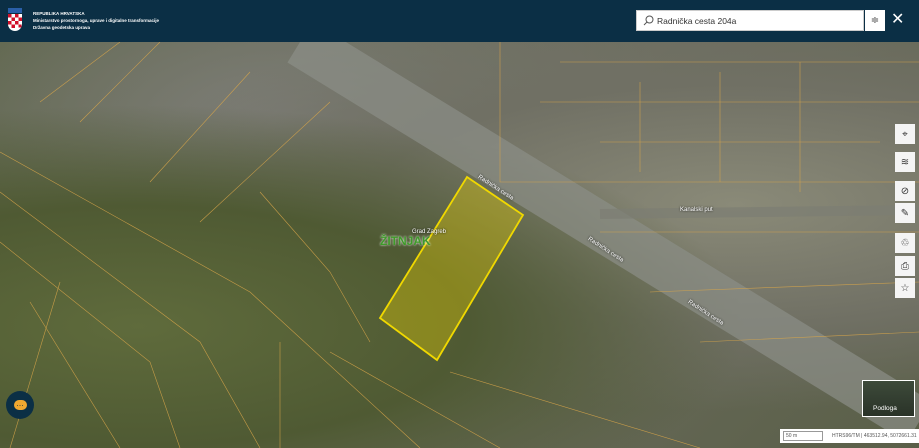  I want to click on printer-icon: ⎙, so click(905, 266).